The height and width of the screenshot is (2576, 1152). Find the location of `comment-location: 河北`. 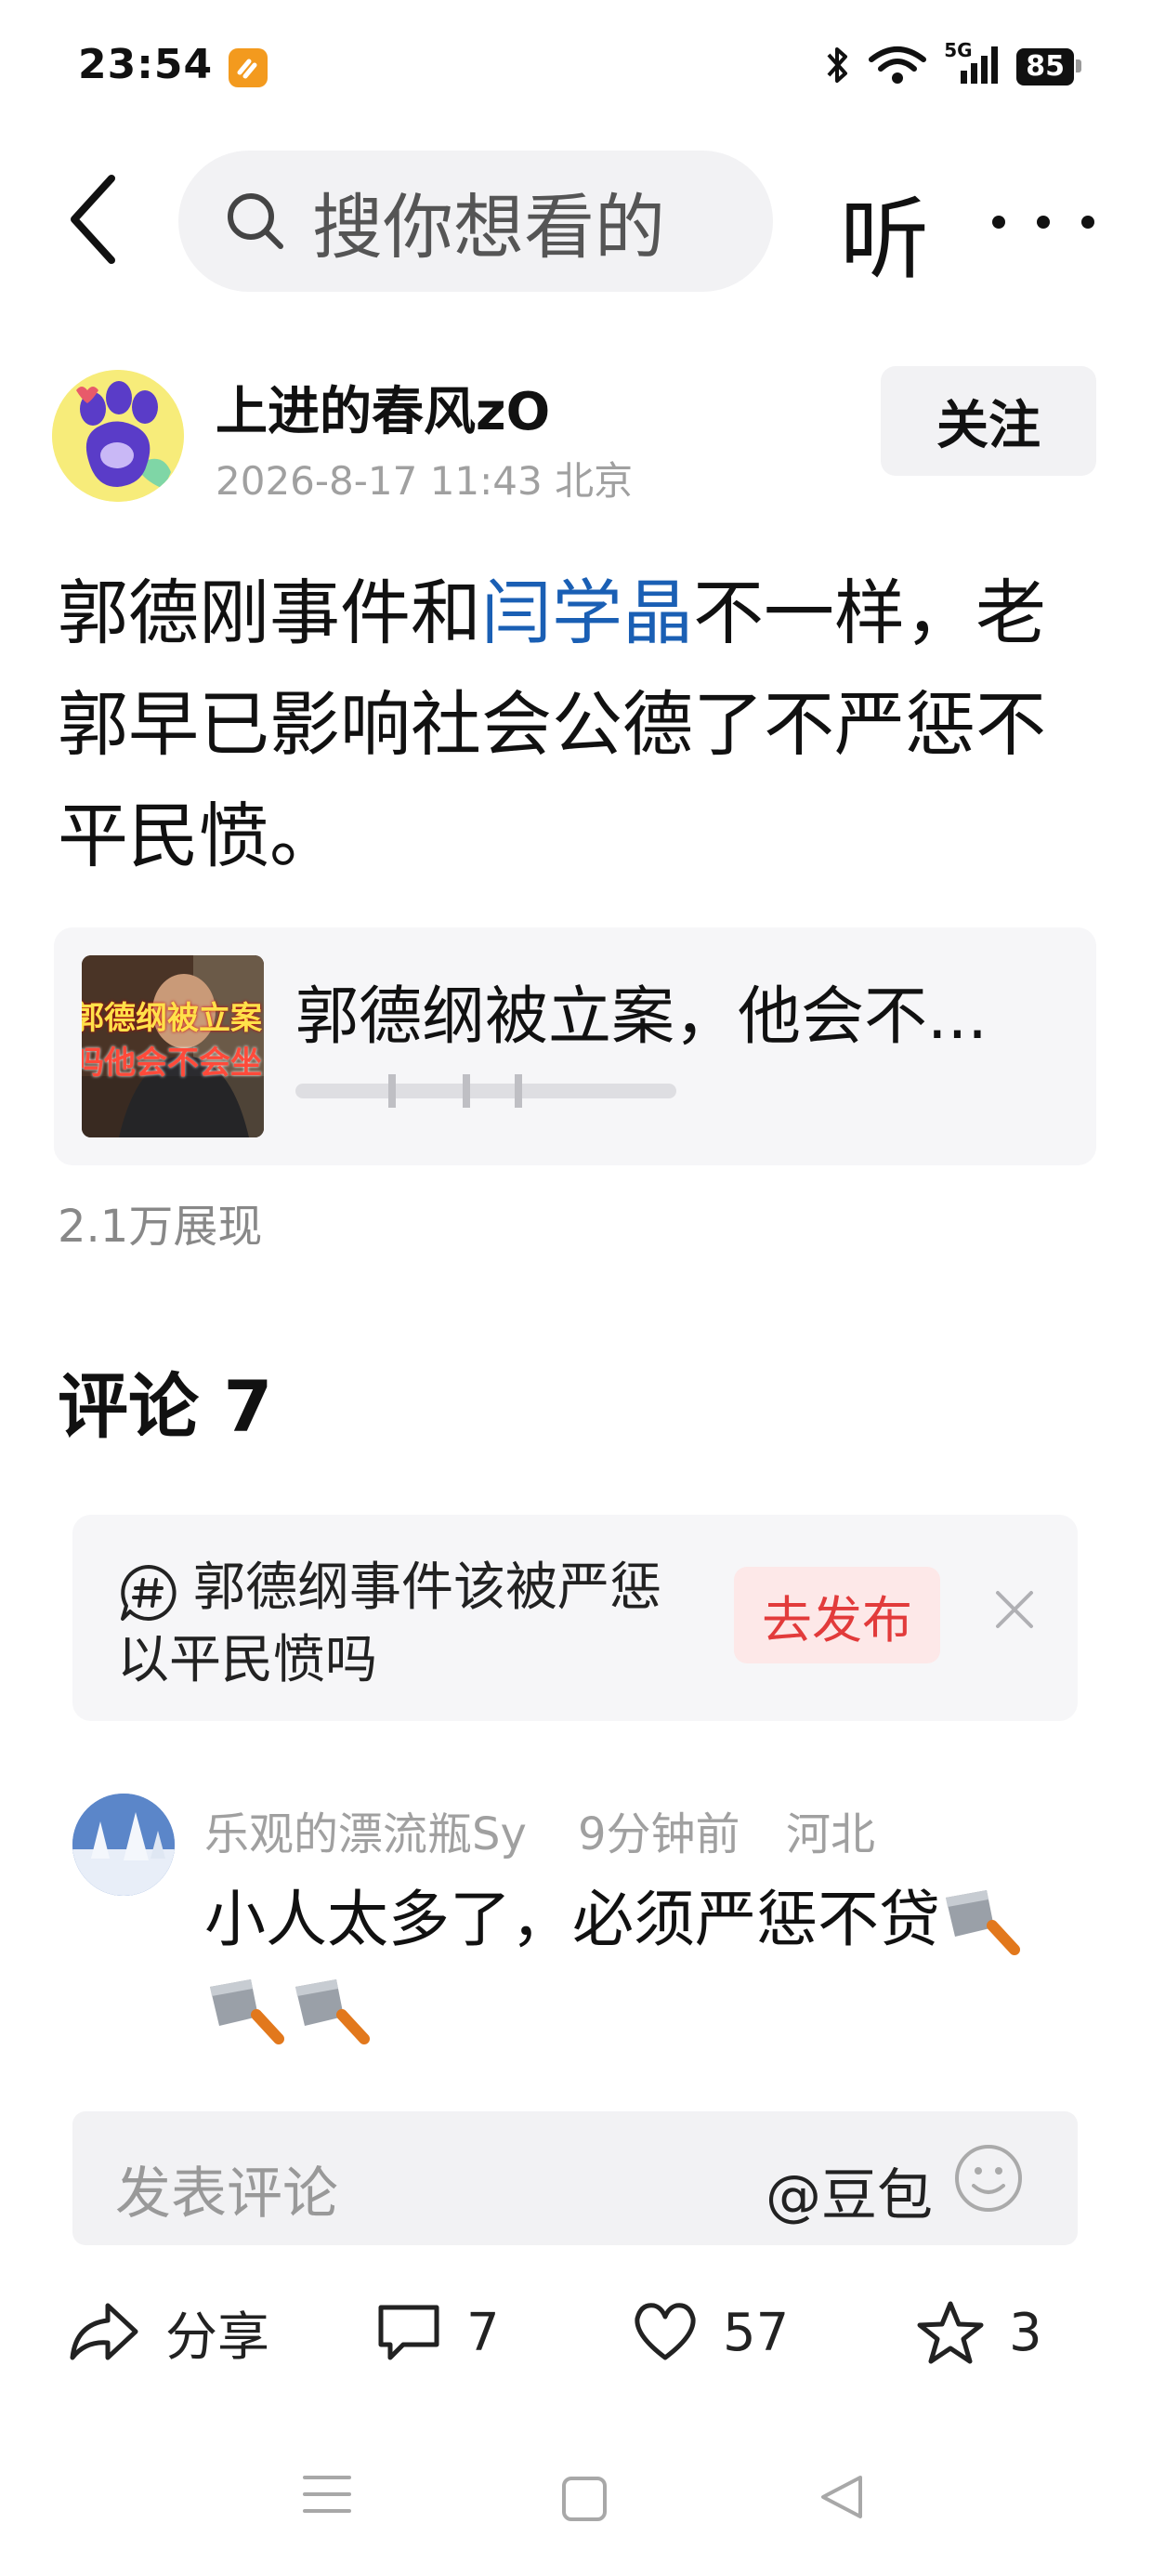

comment-location: 河北 is located at coordinates (831, 1834).